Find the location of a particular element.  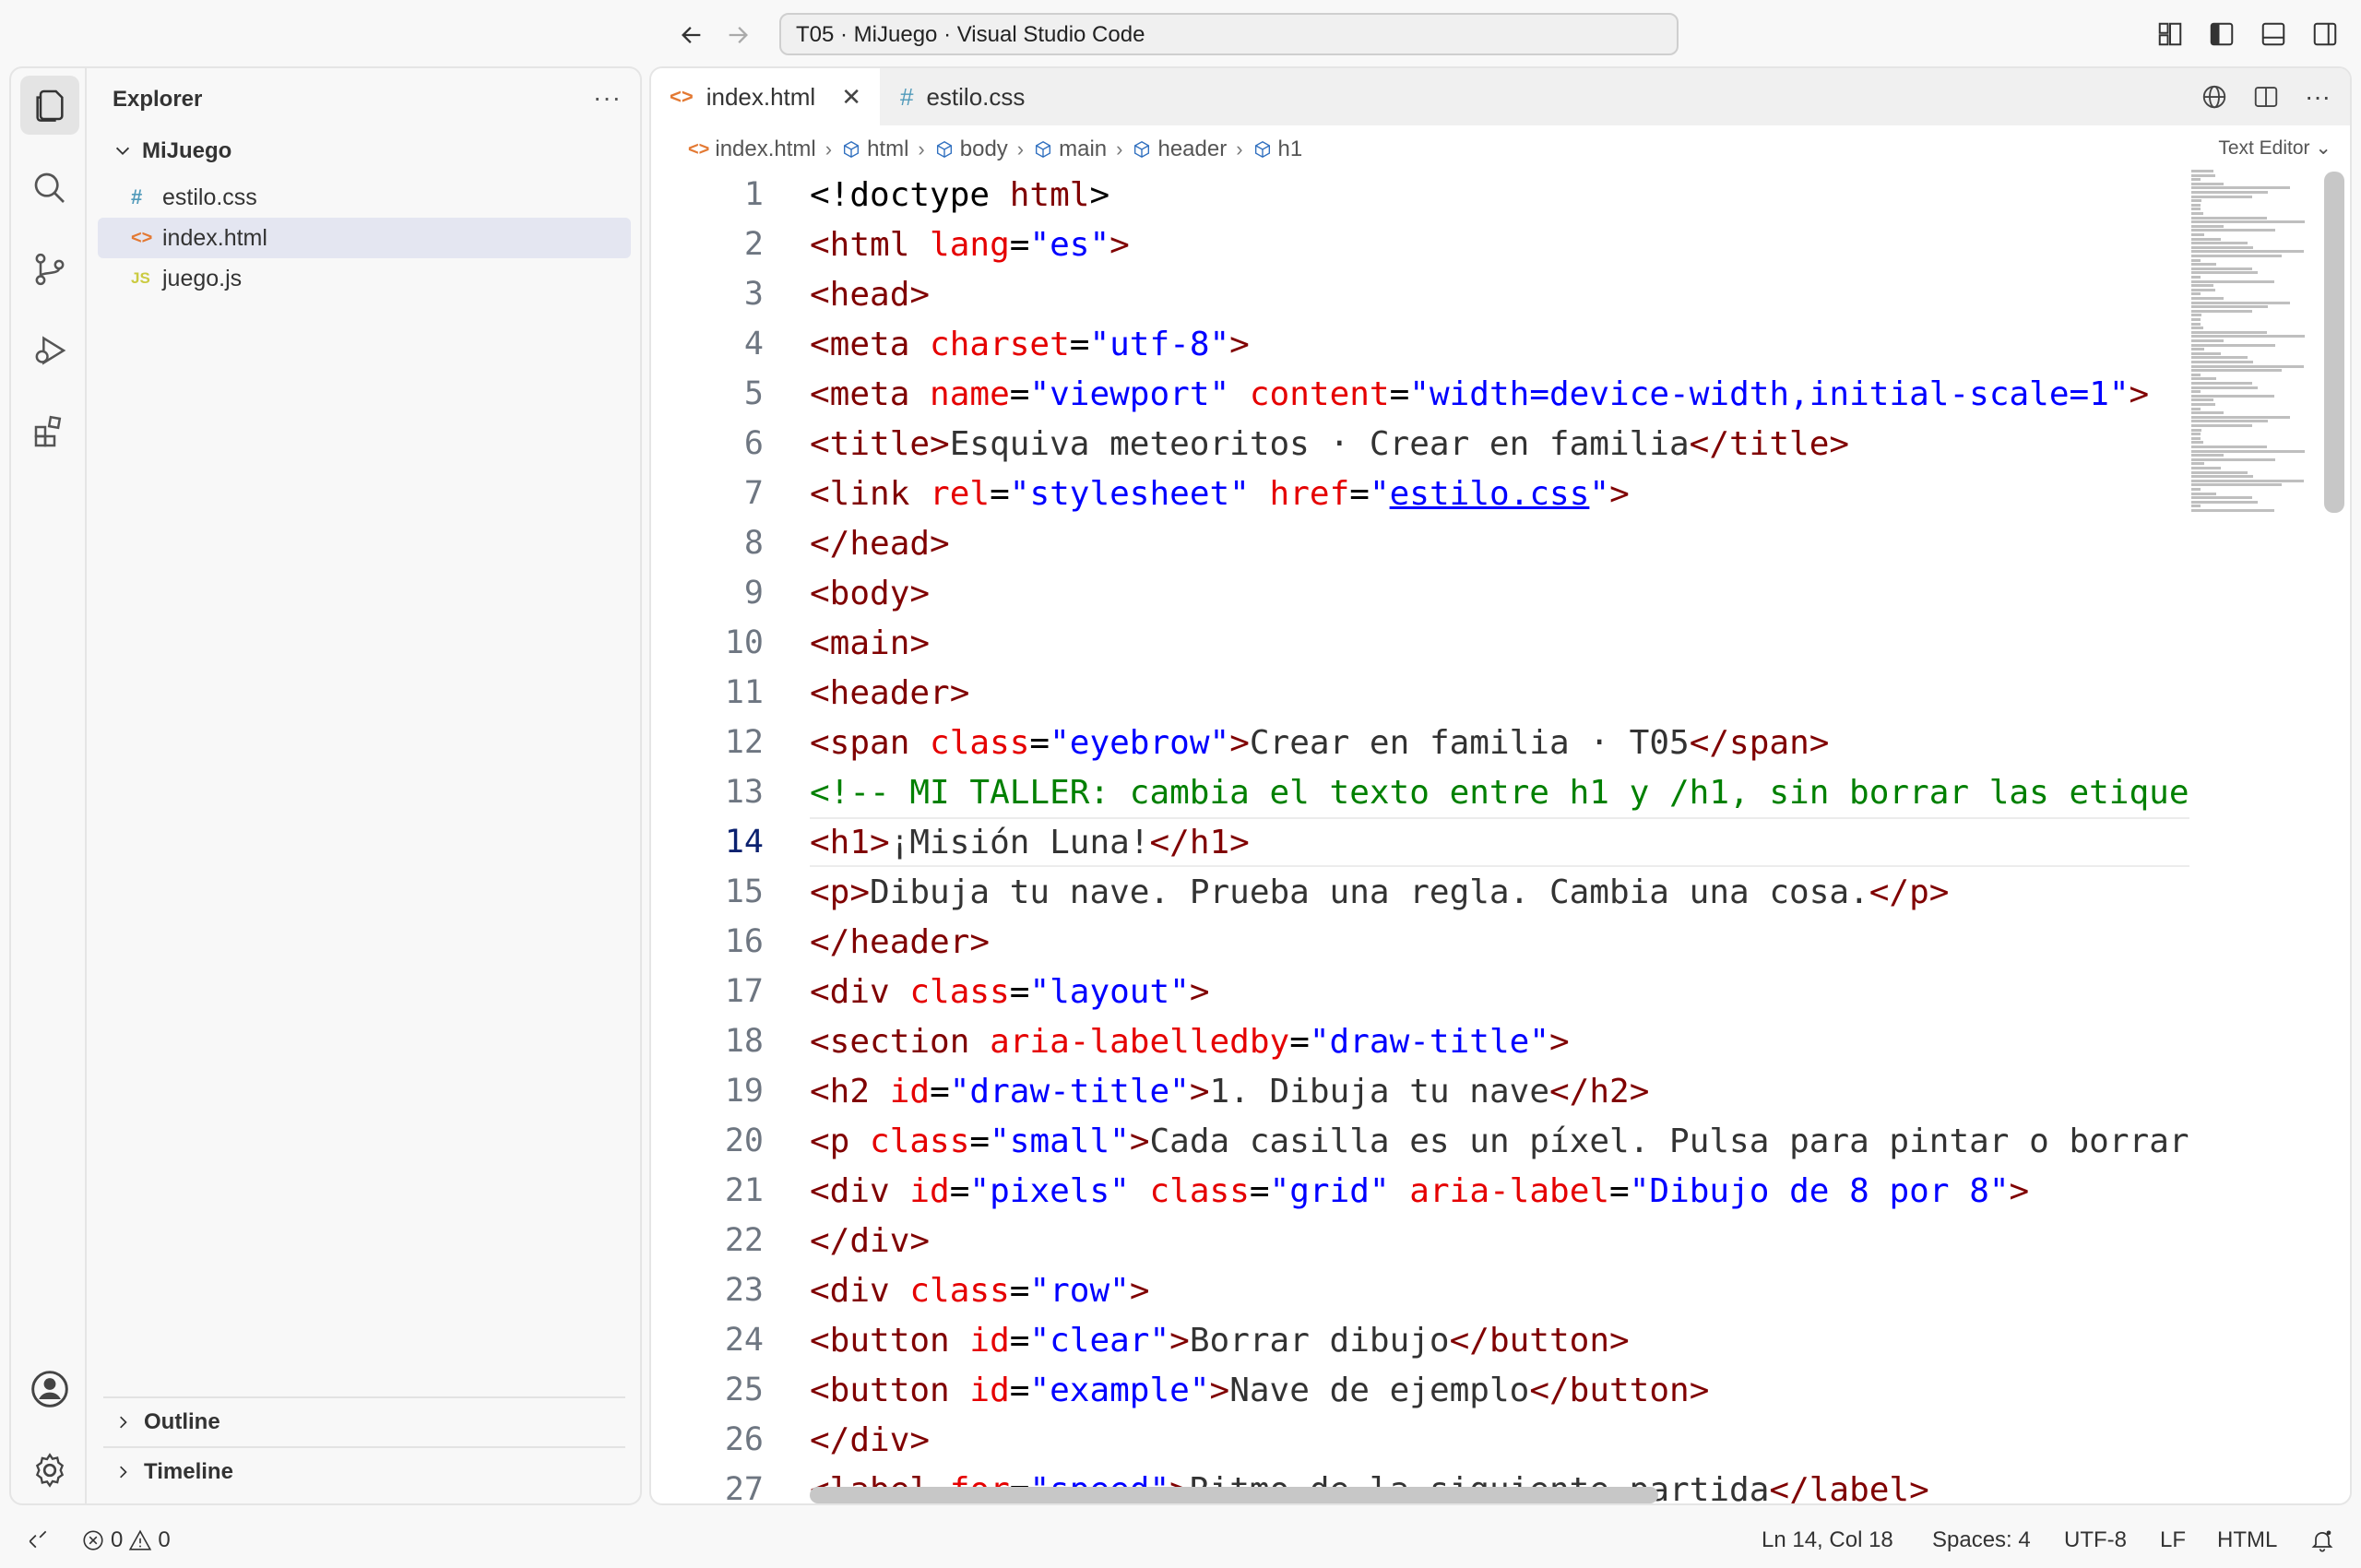

run-debug-icon is located at coordinates (49, 350).